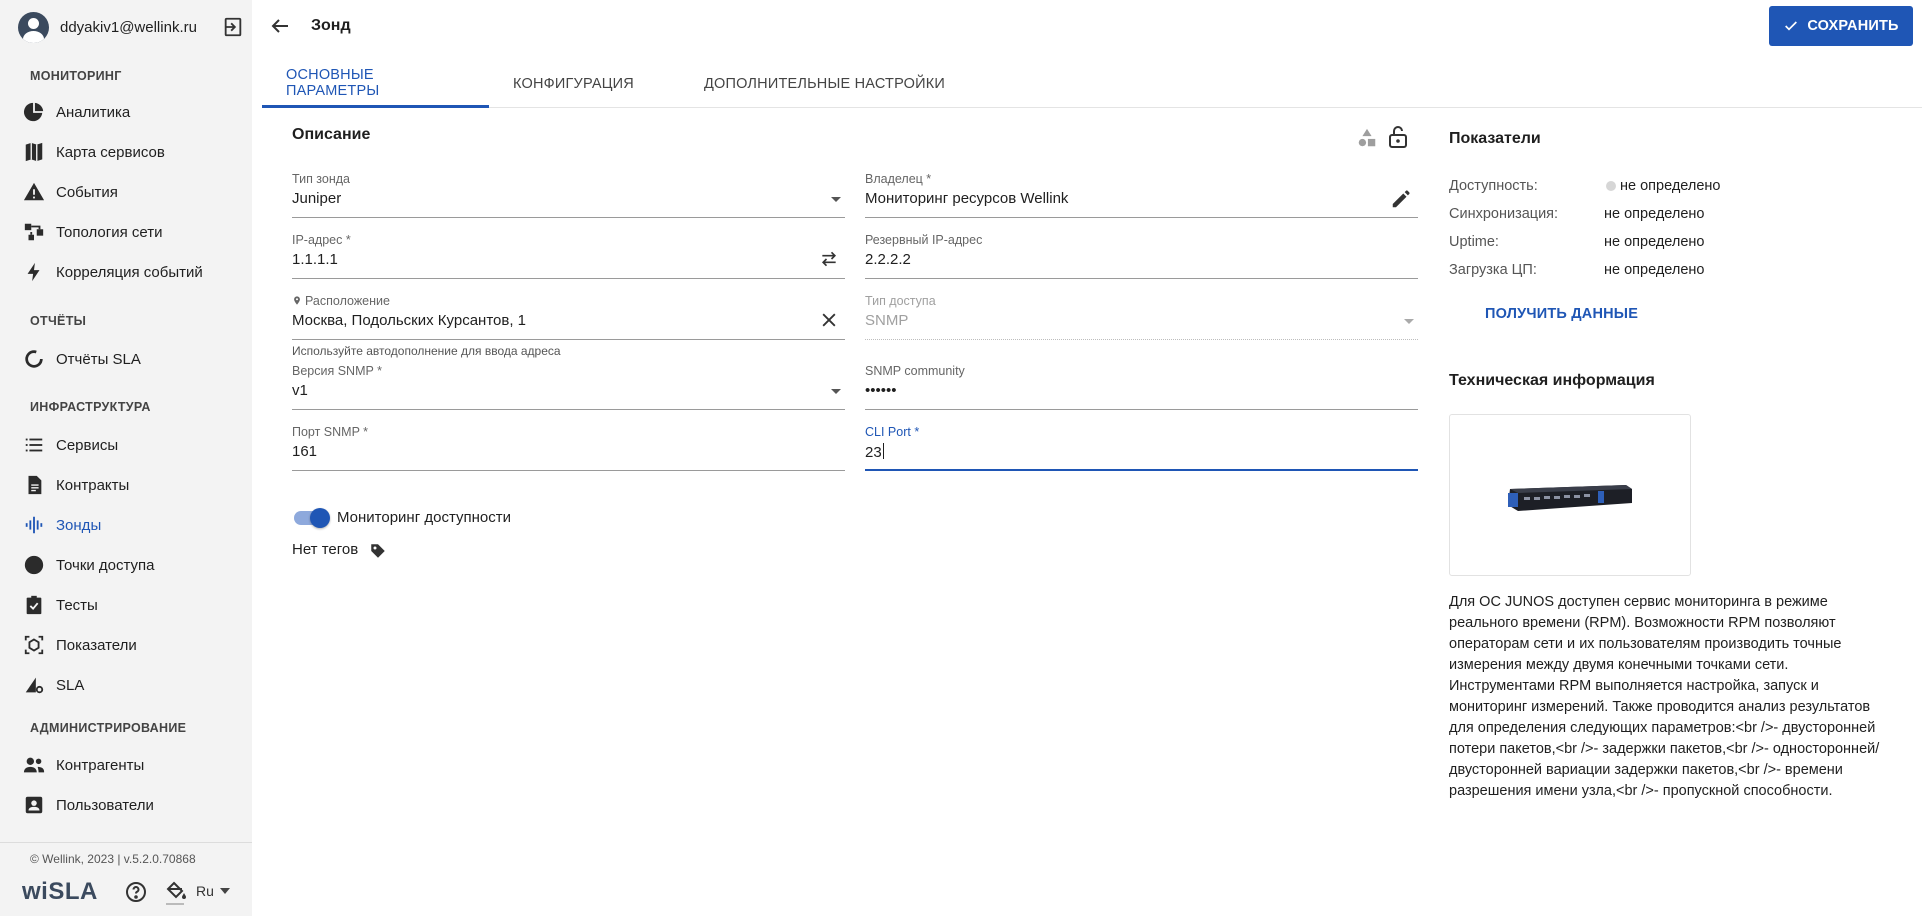 The image size is (1926, 916). What do you see at coordinates (34, 359) in the screenshot?
I see `donut-chart-icon` at bounding box center [34, 359].